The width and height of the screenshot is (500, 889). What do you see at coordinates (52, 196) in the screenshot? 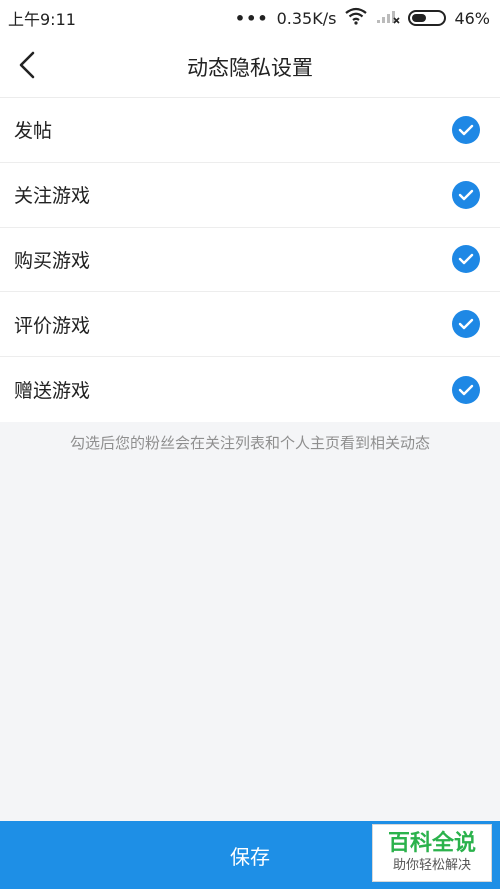
I see `privacy-option-label: 关注游戏` at bounding box center [52, 196].